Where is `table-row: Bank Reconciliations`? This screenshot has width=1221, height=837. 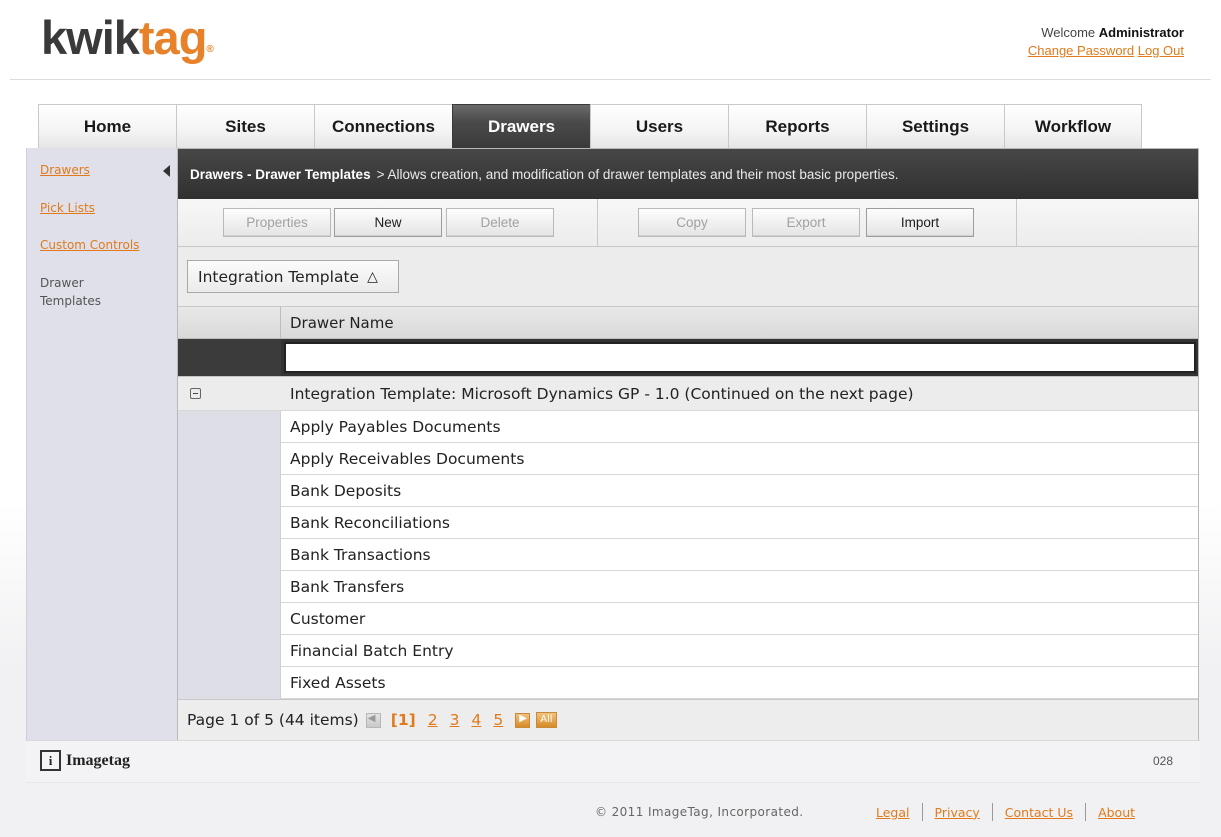 table-row: Bank Reconciliations is located at coordinates (688, 523).